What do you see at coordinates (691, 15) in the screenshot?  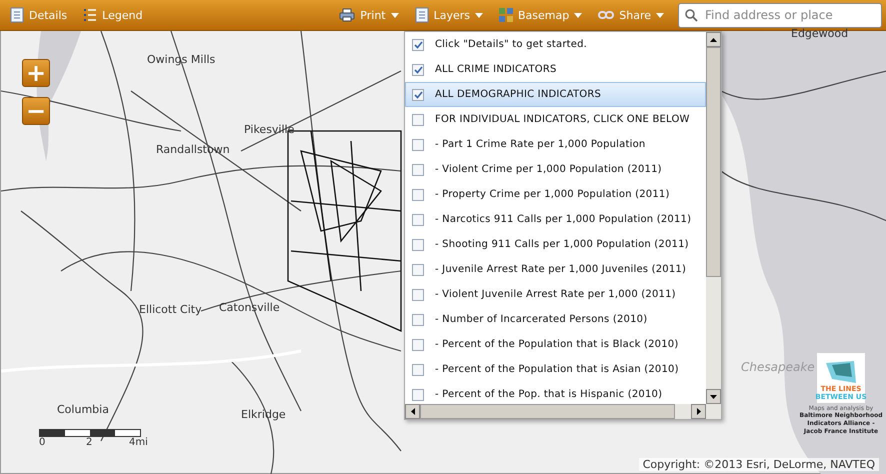 I see `search-icon` at bounding box center [691, 15].